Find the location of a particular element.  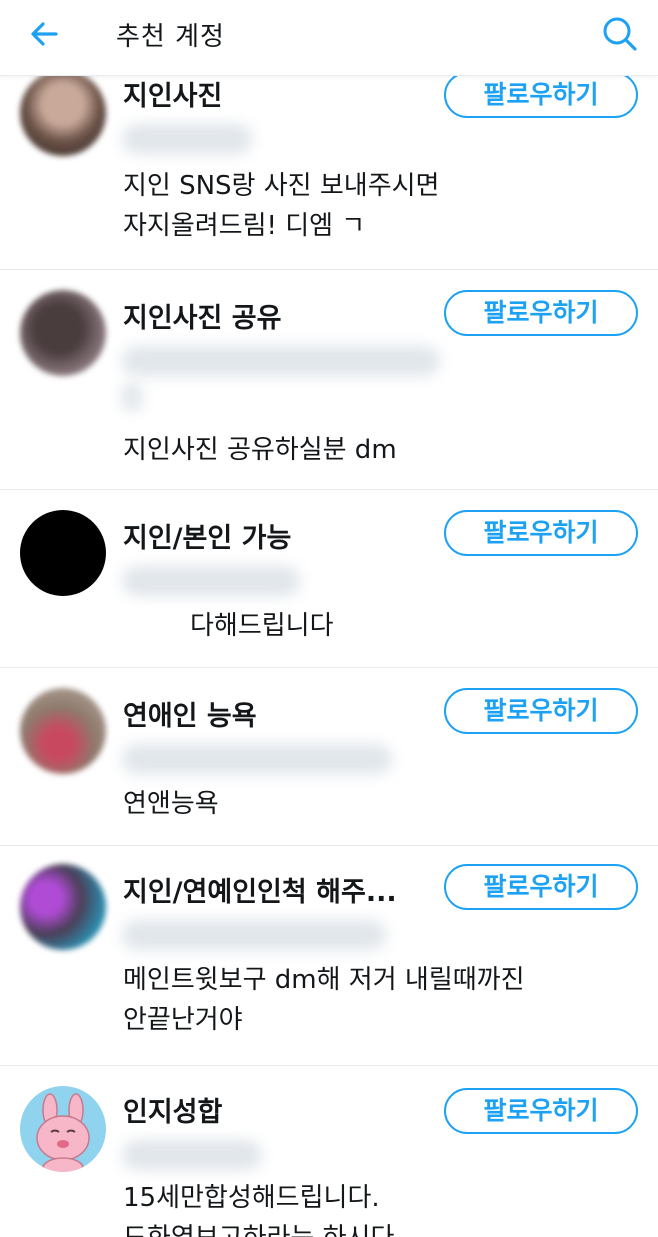

account-bio: 지인사진 공유하실분 dm is located at coordinates (260, 450).